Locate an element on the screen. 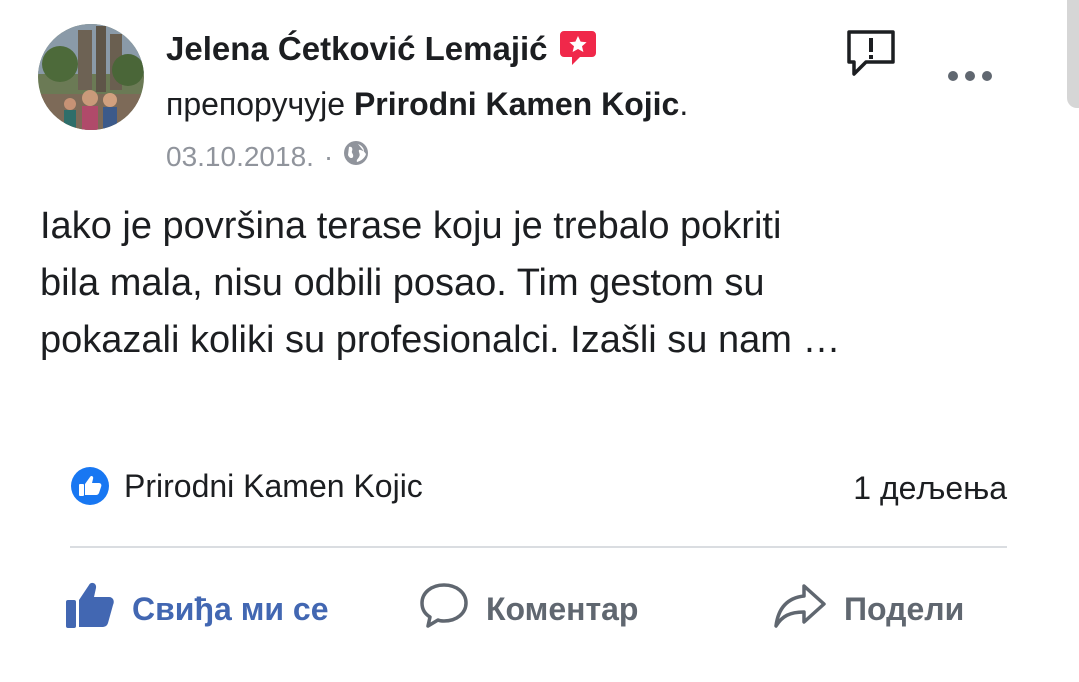 This screenshot has width=1079, height=682. like-reaction-icon is located at coordinates (90, 486).